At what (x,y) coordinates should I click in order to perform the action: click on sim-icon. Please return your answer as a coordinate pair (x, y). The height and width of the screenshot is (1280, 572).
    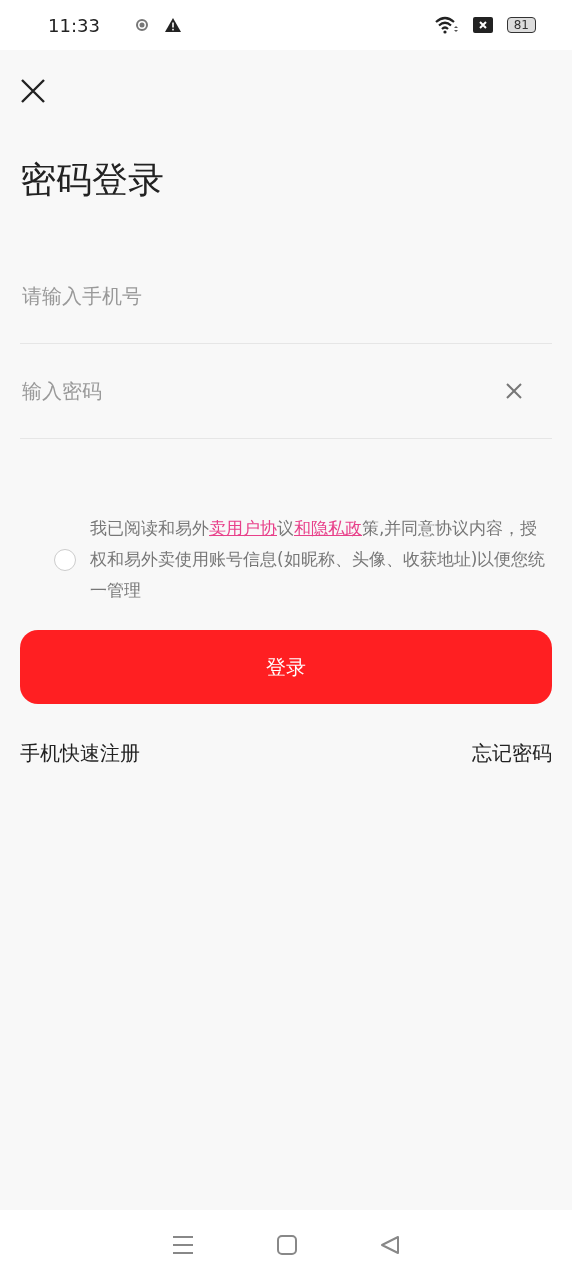
    Looking at the image, I should click on (482, 25).